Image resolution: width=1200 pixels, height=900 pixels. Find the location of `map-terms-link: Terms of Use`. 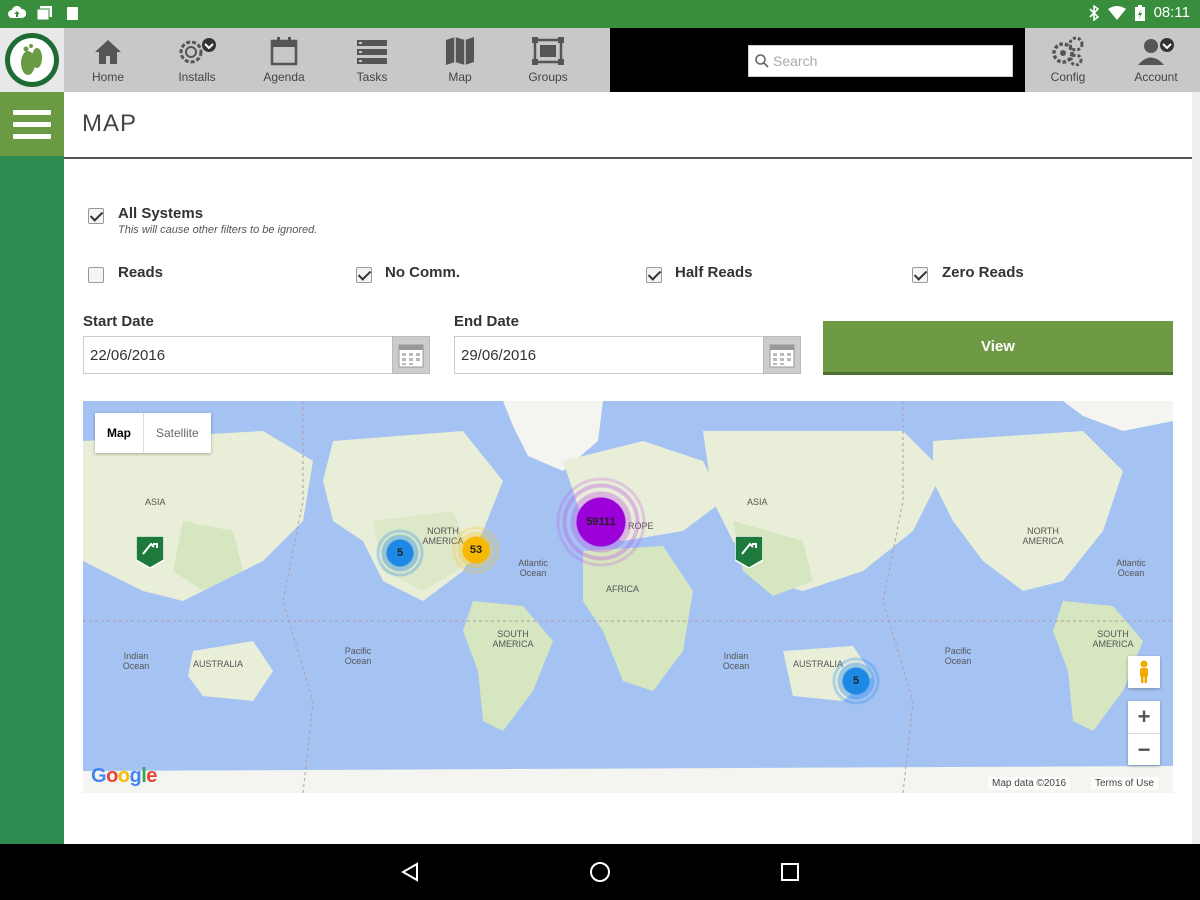

map-terms-link: Terms of Use is located at coordinates (1124, 783).